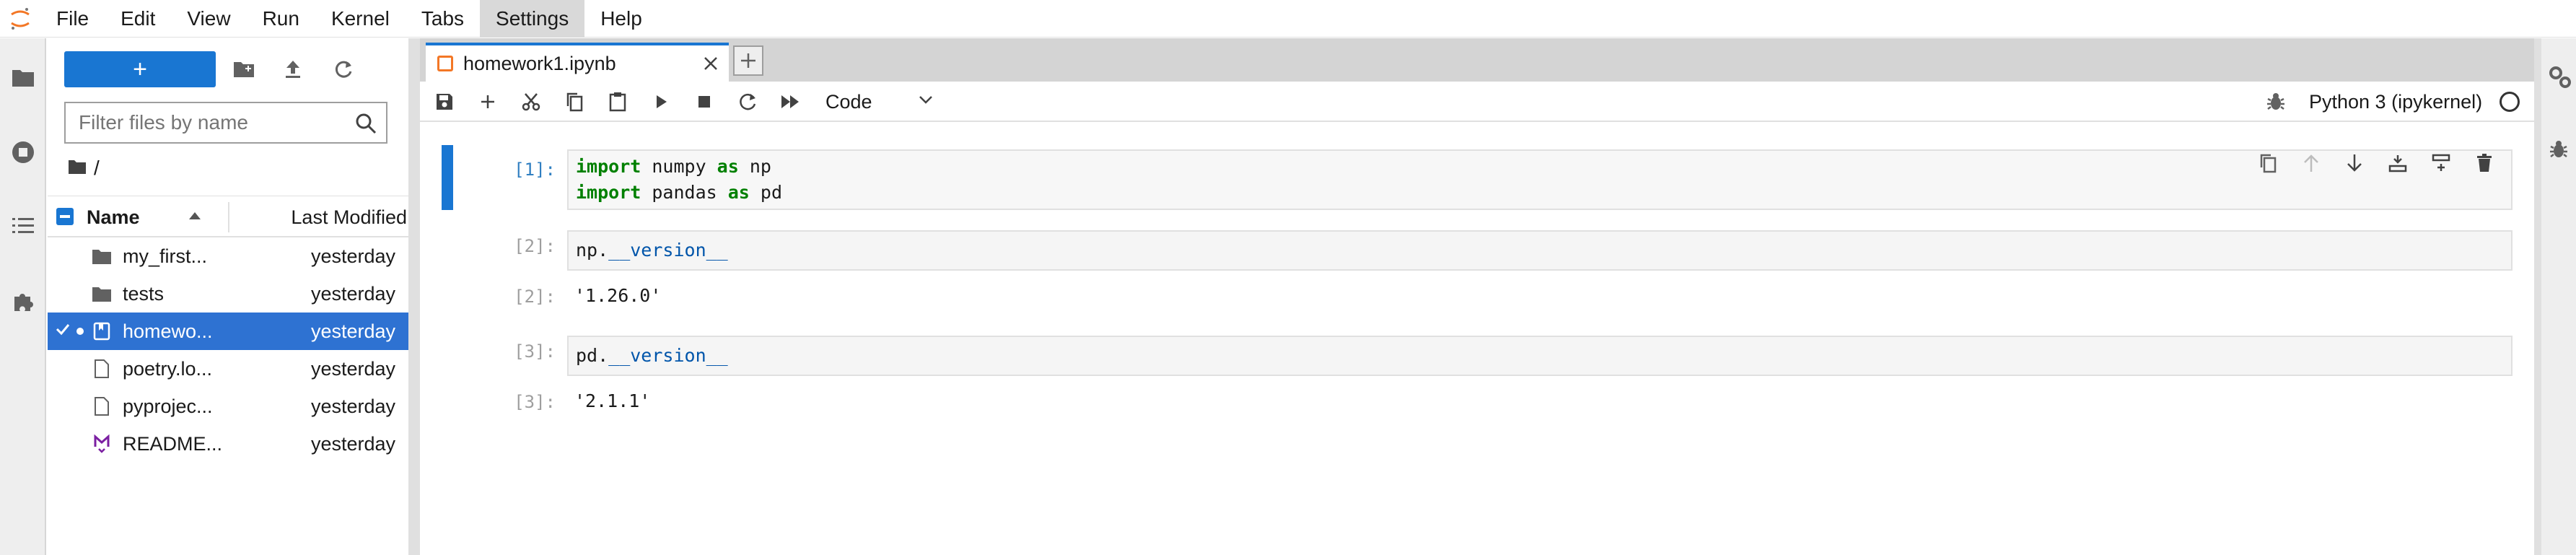  What do you see at coordinates (195, 215) in the screenshot?
I see `sort-ascending-icon` at bounding box center [195, 215].